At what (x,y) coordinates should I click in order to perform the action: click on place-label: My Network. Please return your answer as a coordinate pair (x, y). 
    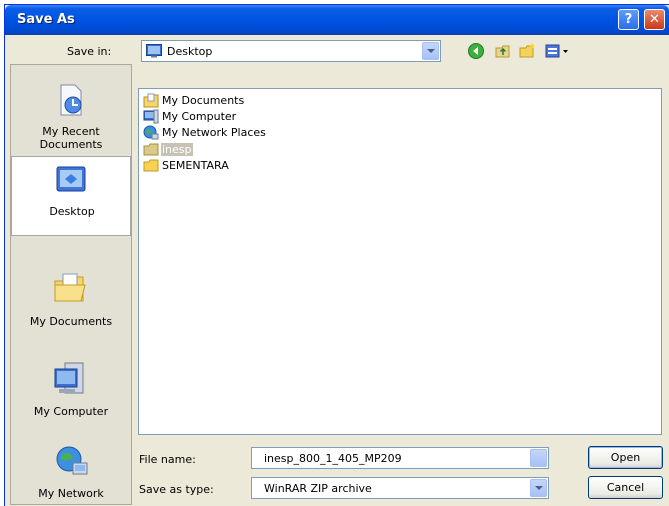
    Looking at the image, I should click on (71, 493).